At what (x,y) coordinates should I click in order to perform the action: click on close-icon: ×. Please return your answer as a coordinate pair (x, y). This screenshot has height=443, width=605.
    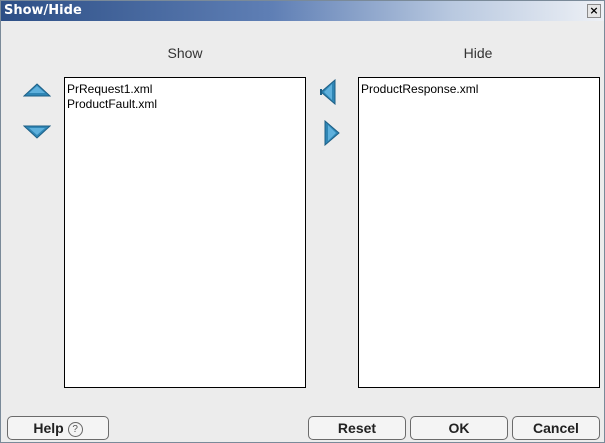
    Looking at the image, I should click on (594, 10).